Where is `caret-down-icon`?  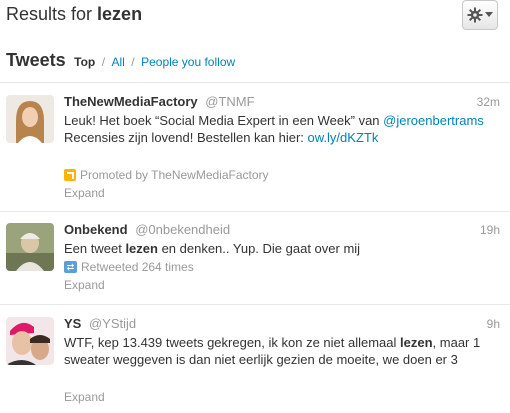 caret-down-icon is located at coordinates (489, 14).